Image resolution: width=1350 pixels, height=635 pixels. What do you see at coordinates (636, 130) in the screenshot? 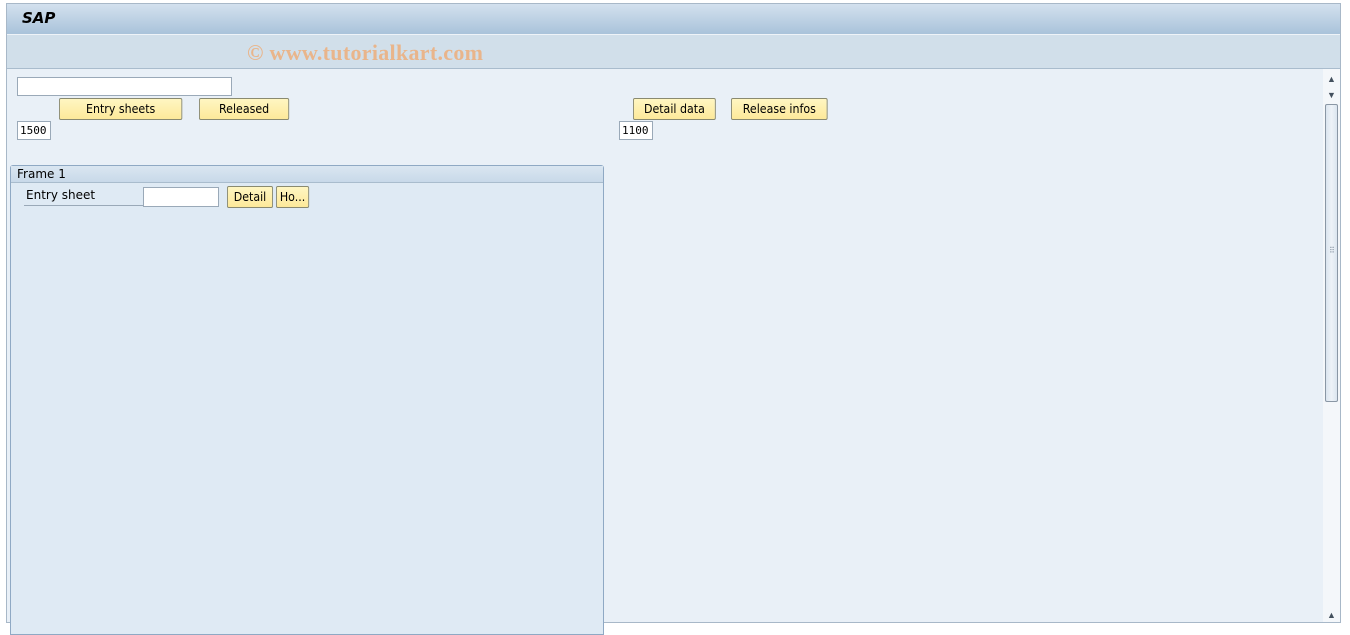
I see `right-value-field: 1100` at bounding box center [636, 130].